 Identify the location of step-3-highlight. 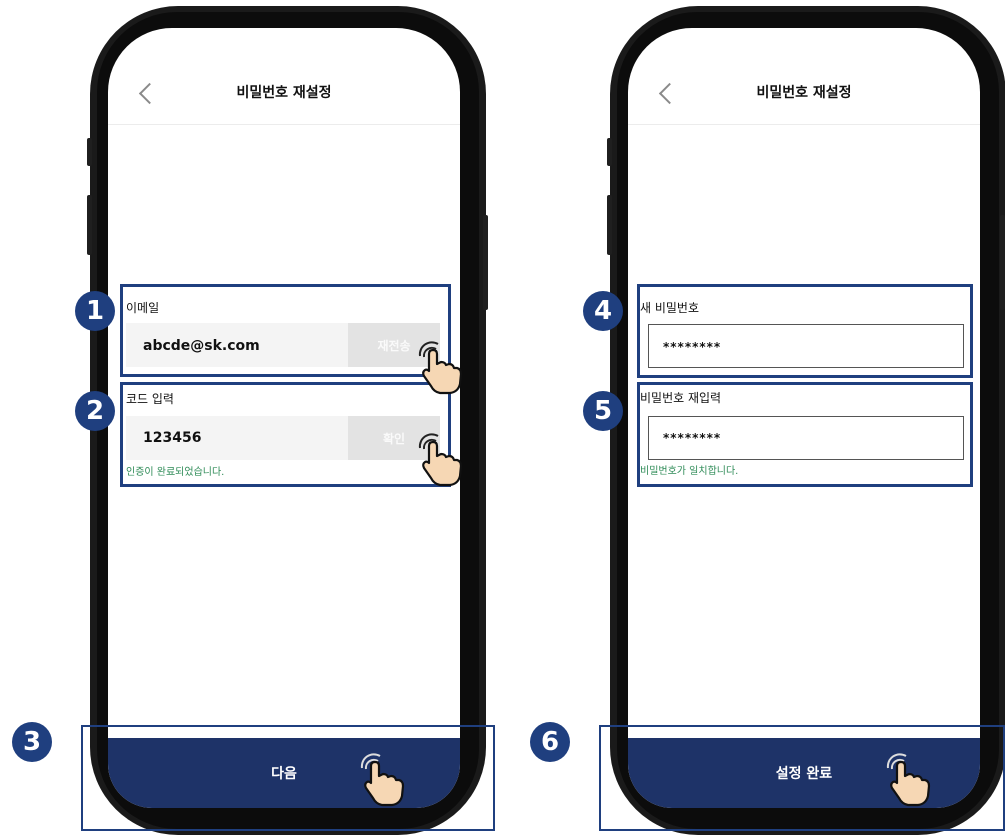
(288, 778).